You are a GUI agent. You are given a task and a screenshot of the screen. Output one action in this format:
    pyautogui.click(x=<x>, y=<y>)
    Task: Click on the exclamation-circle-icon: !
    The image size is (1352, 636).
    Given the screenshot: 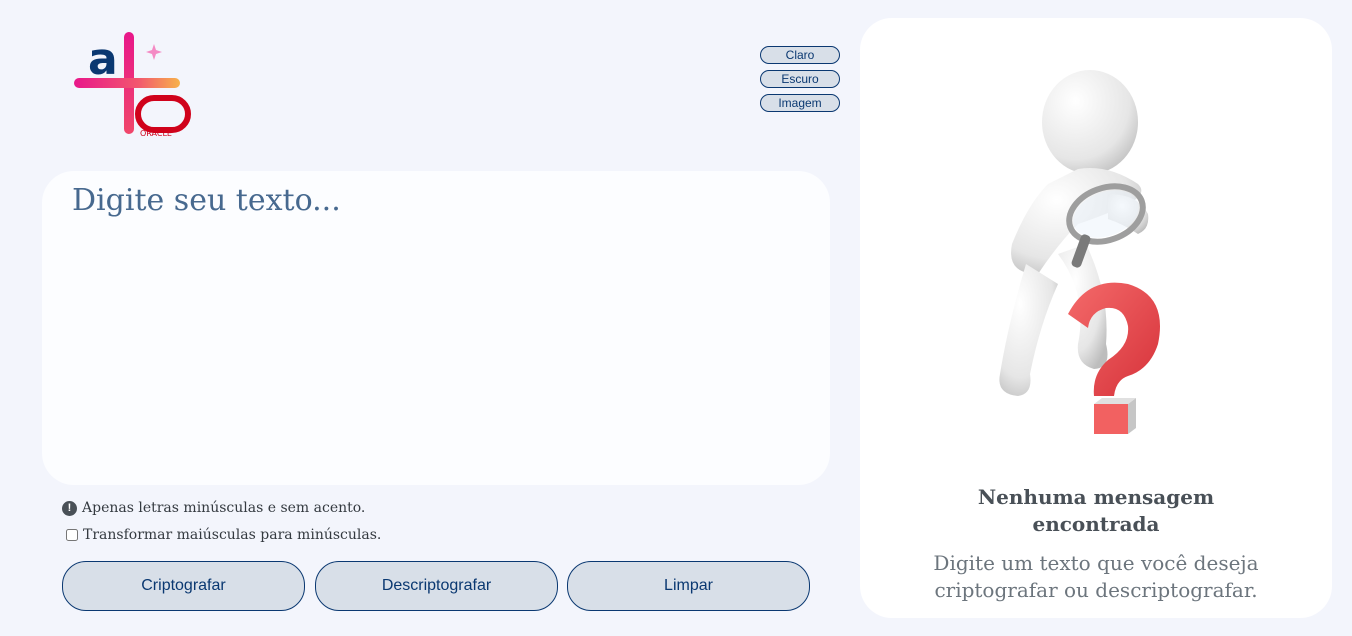 What is the action you would take?
    pyautogui.click(x=69, y=508)
    